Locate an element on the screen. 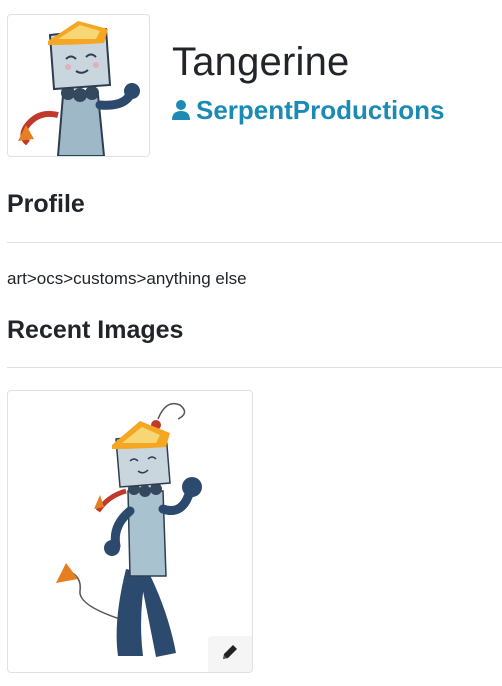 Image resolution: width=502 pixels, height=686 pixels. profile-divider is located at coordinates (254, 242).